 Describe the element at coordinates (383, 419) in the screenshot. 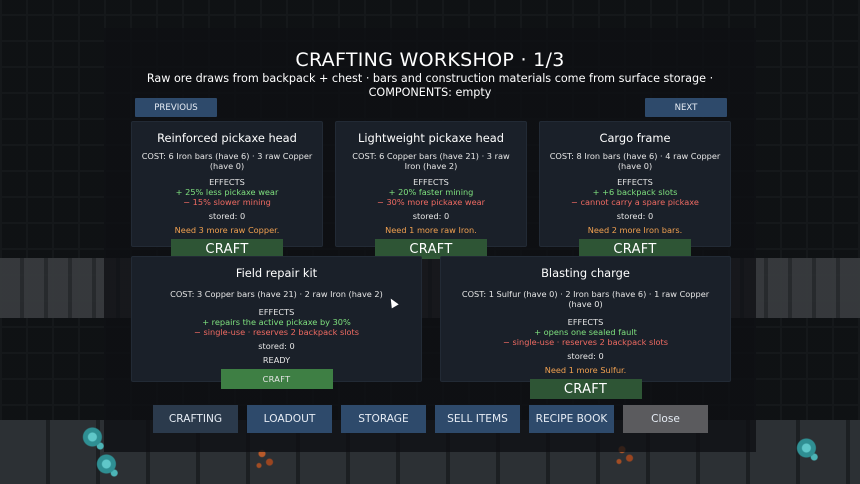

I see `tab-storage: STORAGE` at that location.